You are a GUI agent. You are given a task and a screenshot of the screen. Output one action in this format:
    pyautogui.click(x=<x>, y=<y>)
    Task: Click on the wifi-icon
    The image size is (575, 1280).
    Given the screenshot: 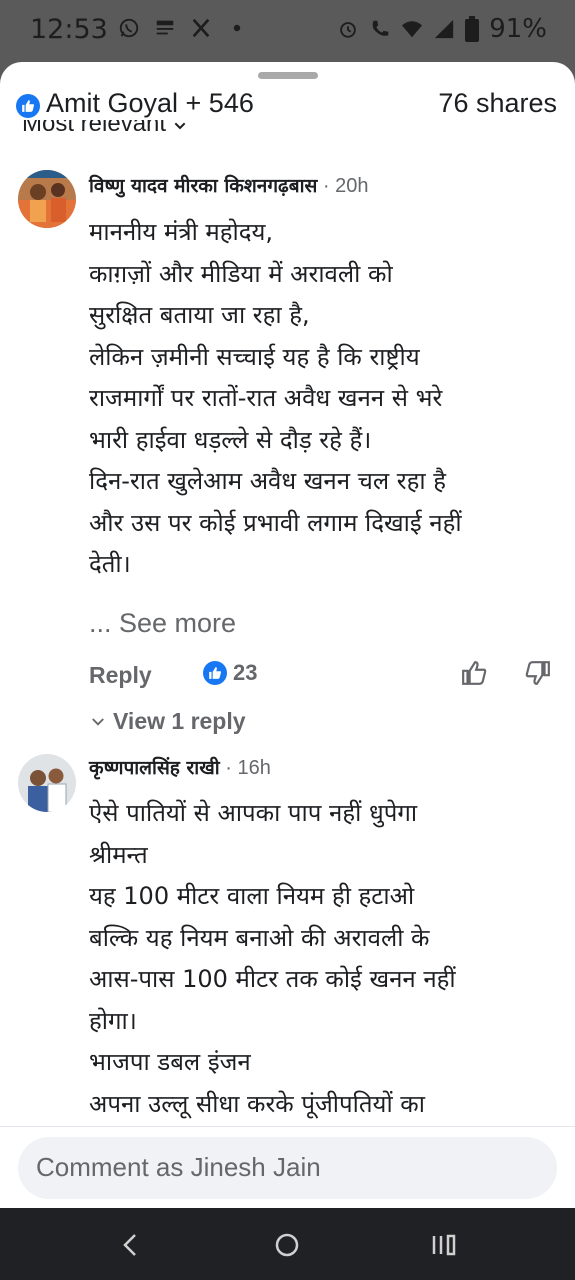 What is the action you would take?
    pyautogui.click(x=412, y=29)
    